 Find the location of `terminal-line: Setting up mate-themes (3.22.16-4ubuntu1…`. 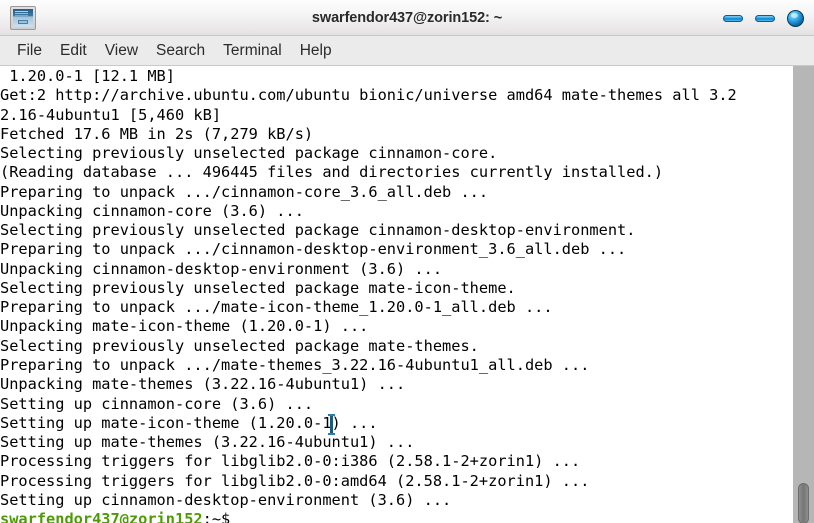

terminal-line: Setting up mate-themes (3.22.16-4ubuntu1… is located at coordinates (207, 442).